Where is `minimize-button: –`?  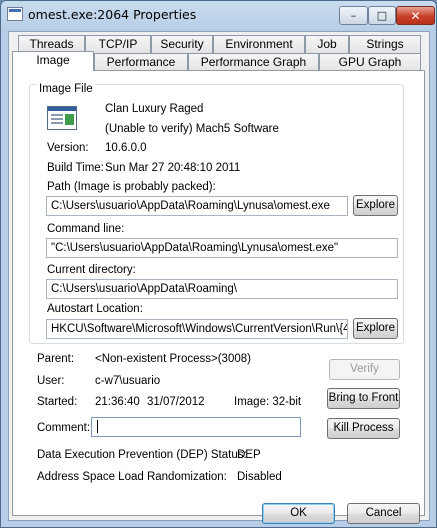 minimize-button: – is located at coordinates (353, 15).